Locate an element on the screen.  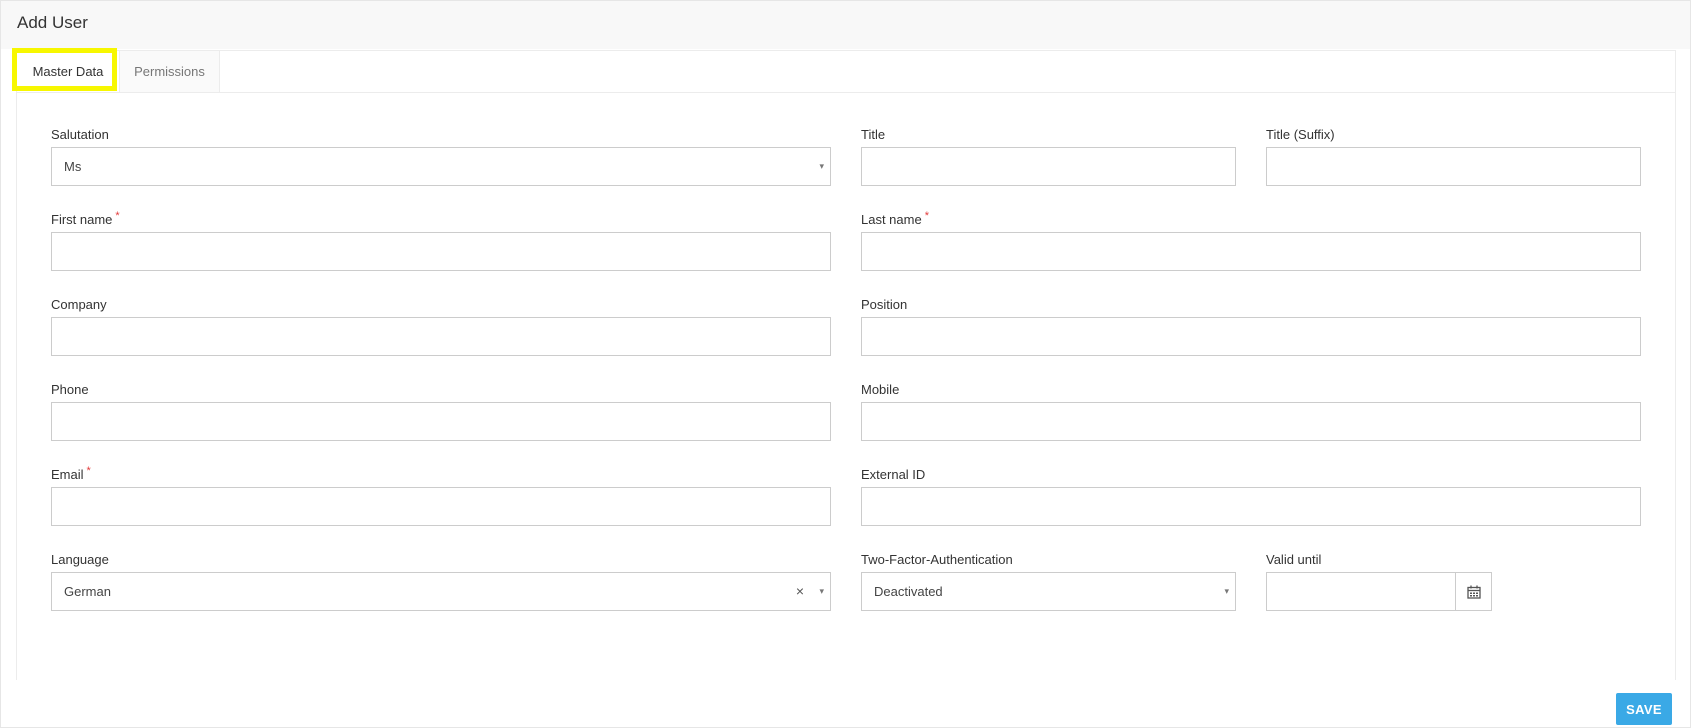
two-factor-label: Two-Factor-Authentication is located at coordinates (937, 559).